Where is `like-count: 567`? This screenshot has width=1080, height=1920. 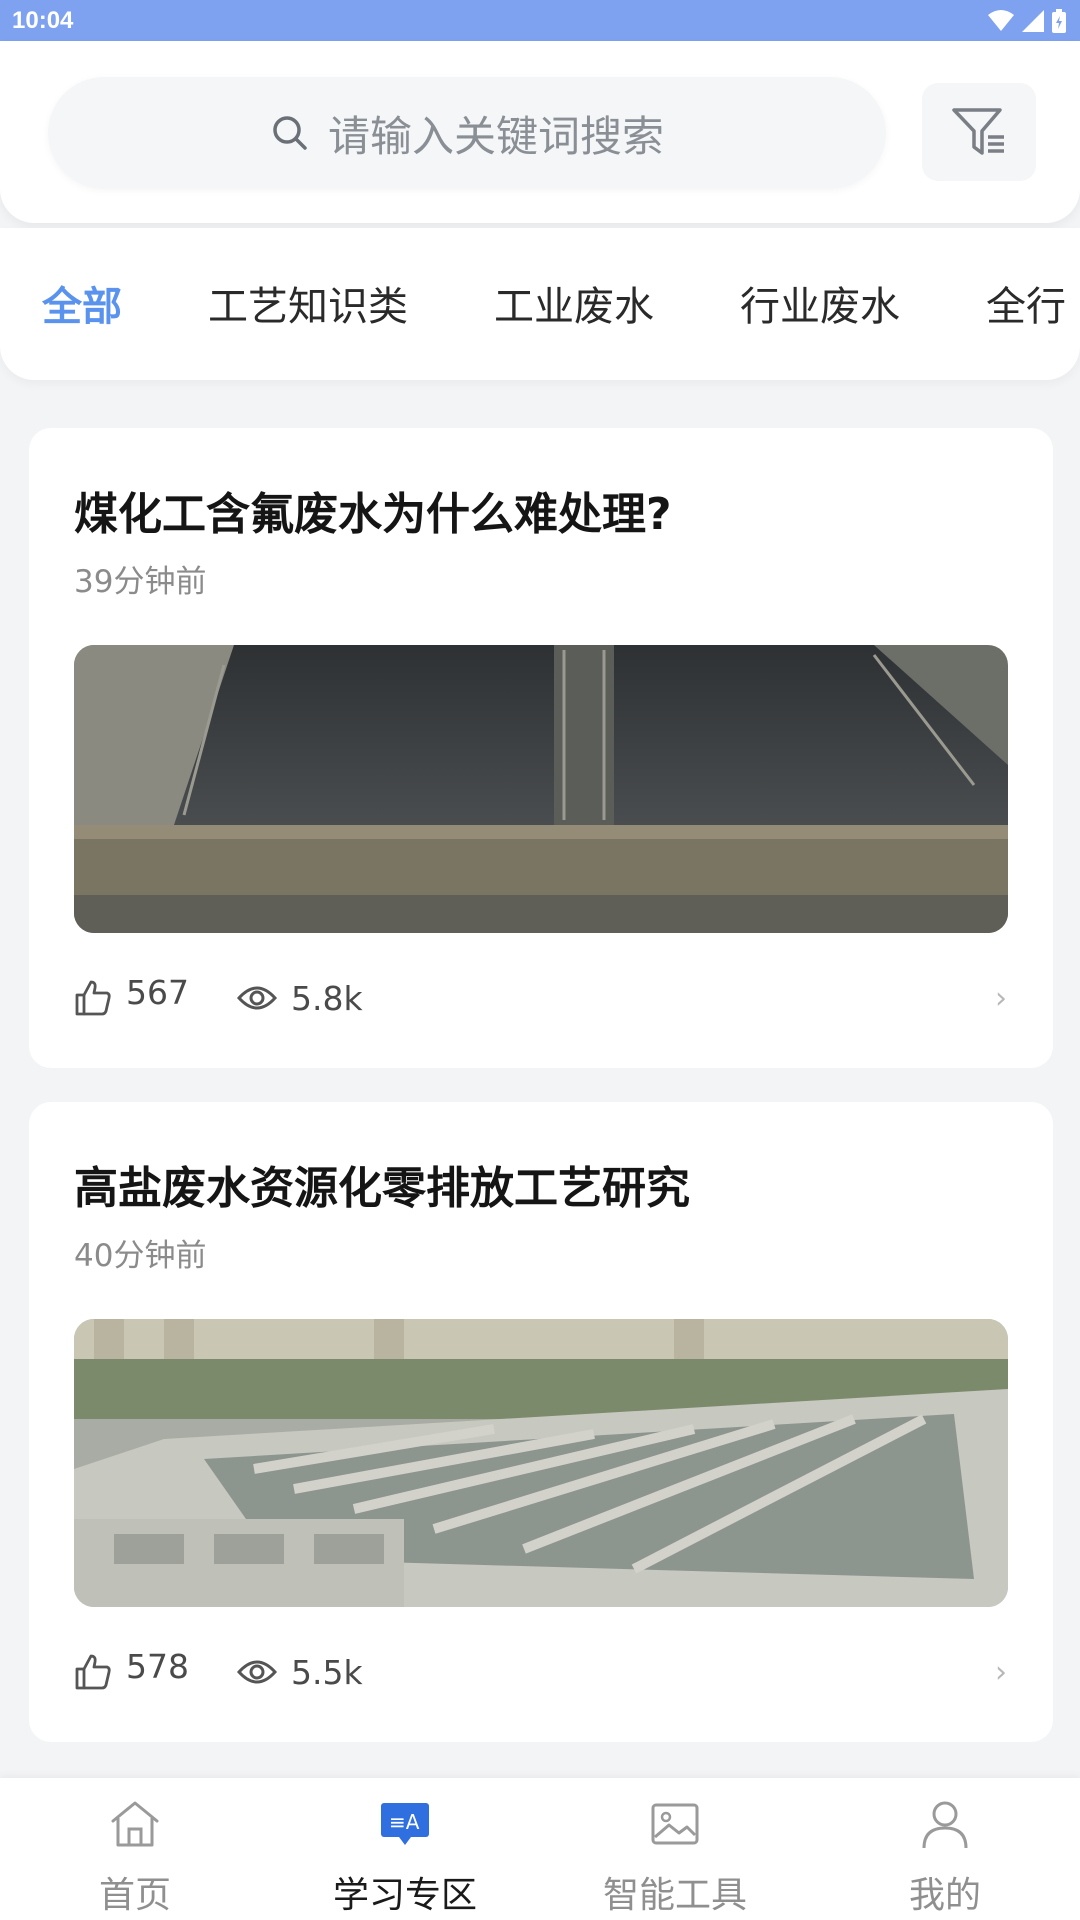
like-count: 567 is located at coordinates (131, 995).